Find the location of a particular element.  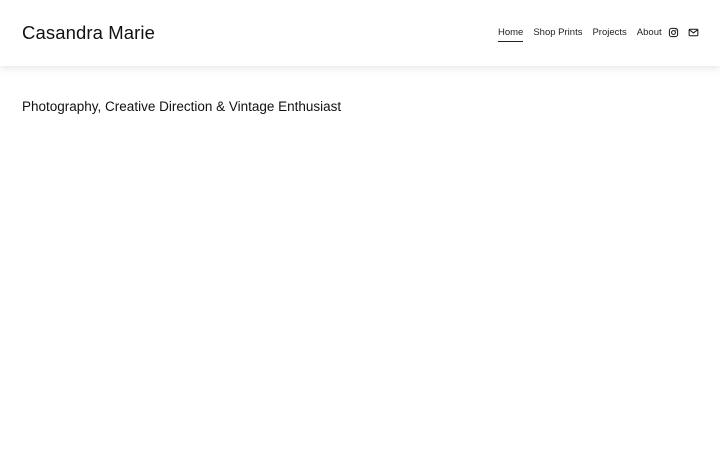

nav-shop-prints: Shop Prints is located at coordinates (557, 34).